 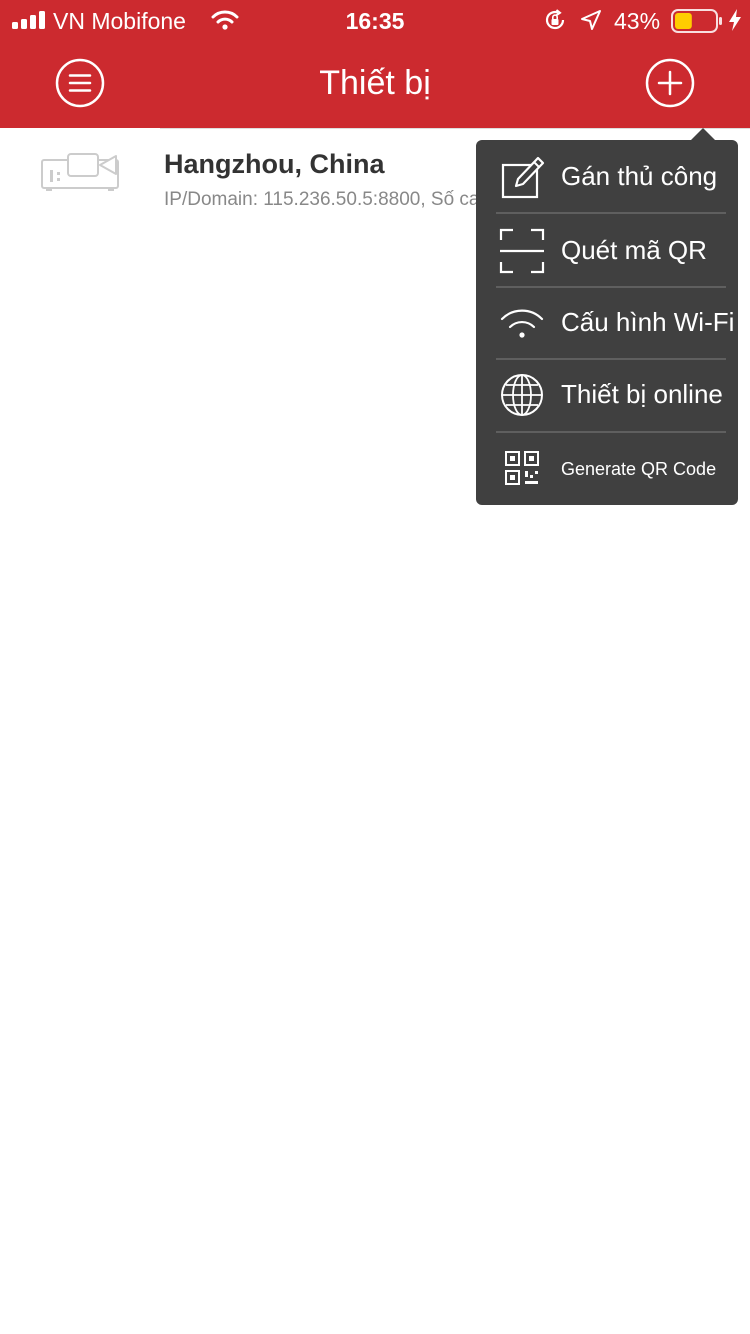 I want to click on dvr-camera-icon, so click(x=80, y=172).